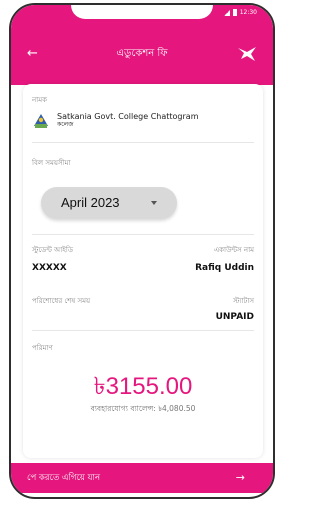 The height and width of the screenshot is (505, 320). What do you see at coordinates (51, 163) in the screenshot?
I see `month-label: বিল সময়সীমা` at bounding box center [51, 163].